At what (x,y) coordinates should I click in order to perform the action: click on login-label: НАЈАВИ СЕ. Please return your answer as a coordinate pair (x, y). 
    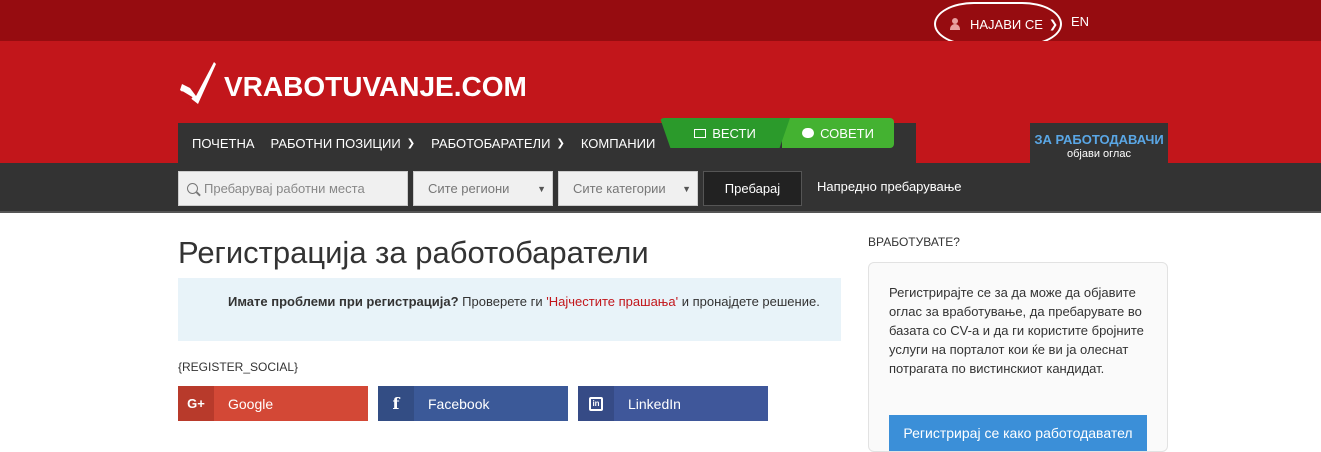
    Looking at the image, I should click on (1006, 24).